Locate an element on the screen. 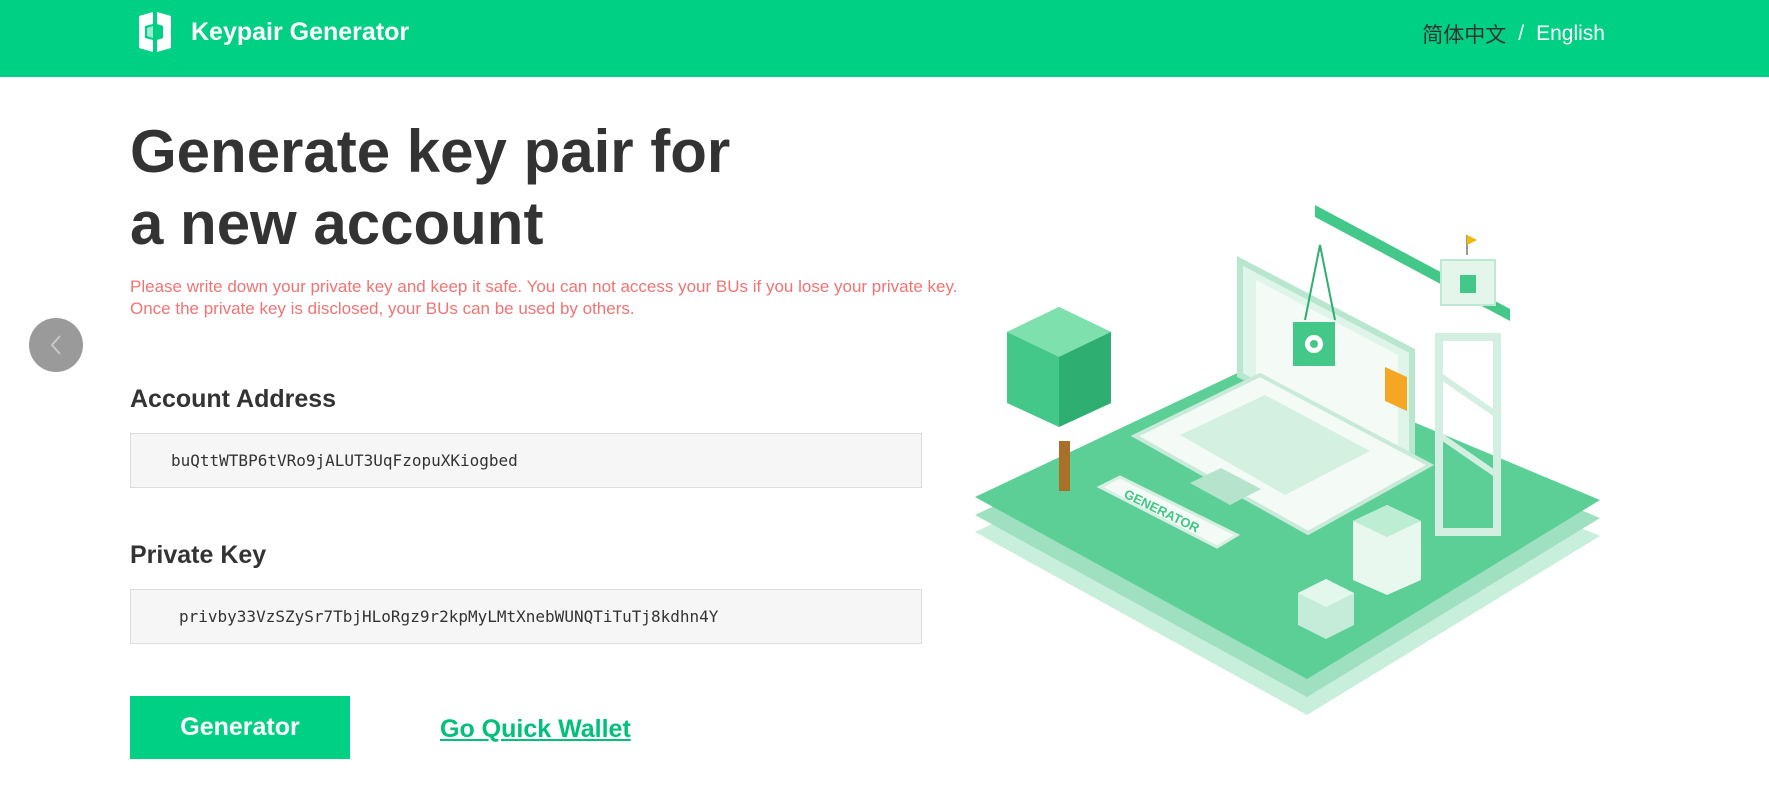  keypair-logo-icon is located at coordinates (155, 32).